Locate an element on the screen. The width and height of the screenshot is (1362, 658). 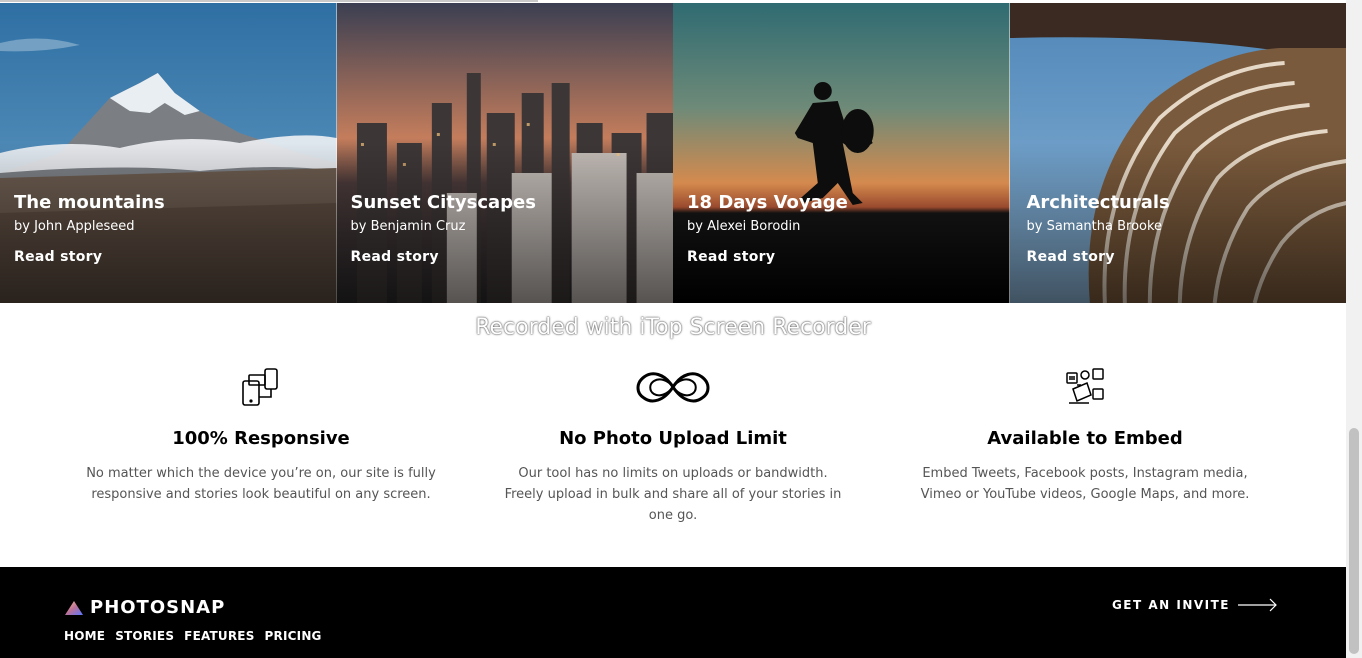
feature-title: No Photo Upload Limit is located at coordinates (673, 438).